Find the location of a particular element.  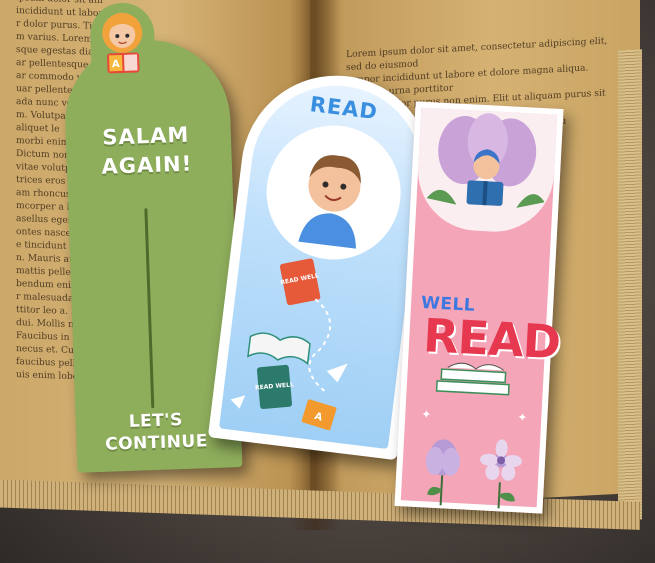

lilac-flower-icon is located at coordinates (501, 474).